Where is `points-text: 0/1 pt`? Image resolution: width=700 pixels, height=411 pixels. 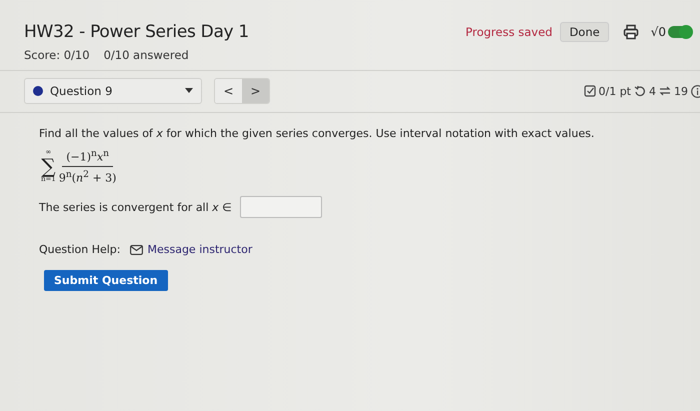
points-text: 0/1 pt is located at coordinates (614, 91).